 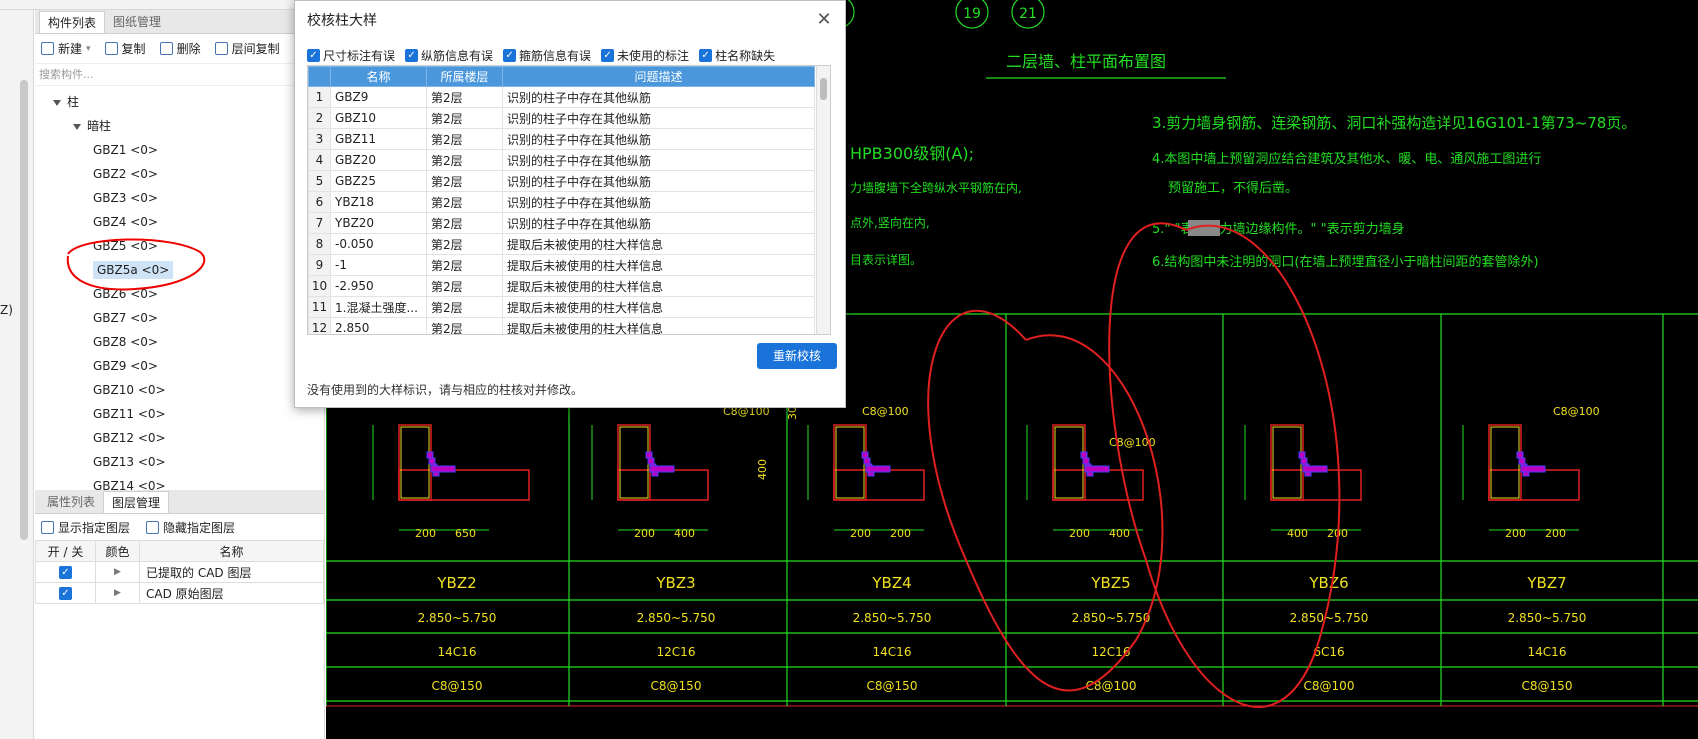 What do you see at coordinates (179, 414) in the screenshot?
I see `tree-item: GBZ11 <0>` at bounding box center [179, 414].